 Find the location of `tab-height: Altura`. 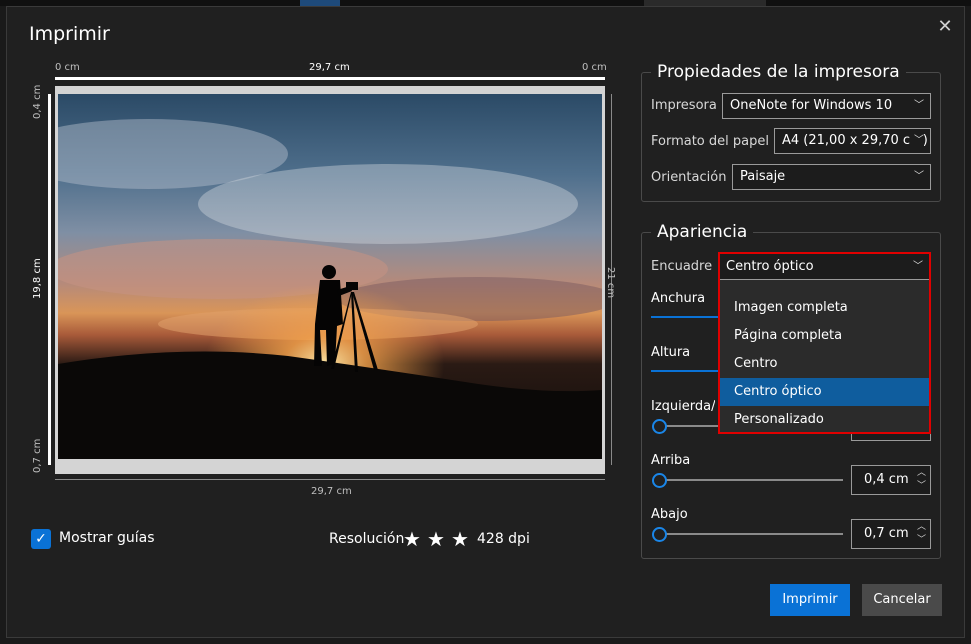

tab-height: Altura is located at coordinates (670, 352).